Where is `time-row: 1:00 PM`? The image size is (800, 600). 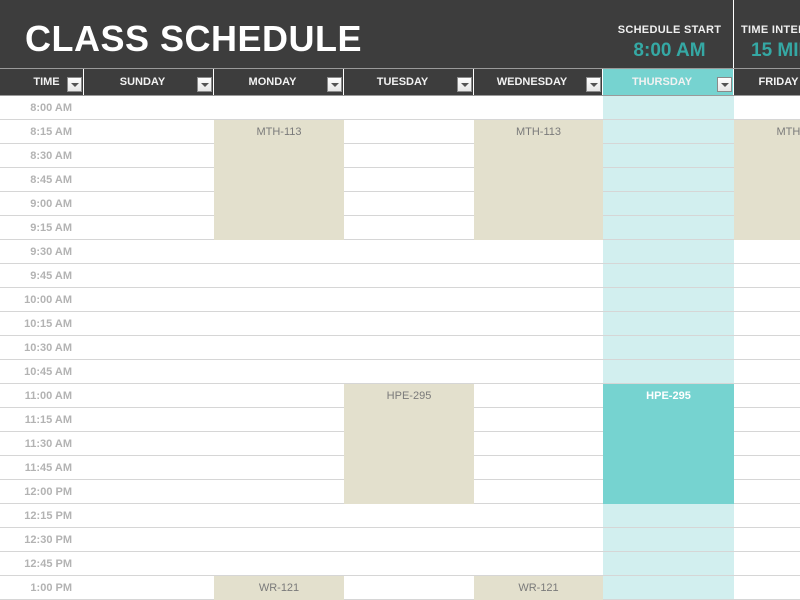
time-row: 1:00 PM is located at coordinates (400, 588).